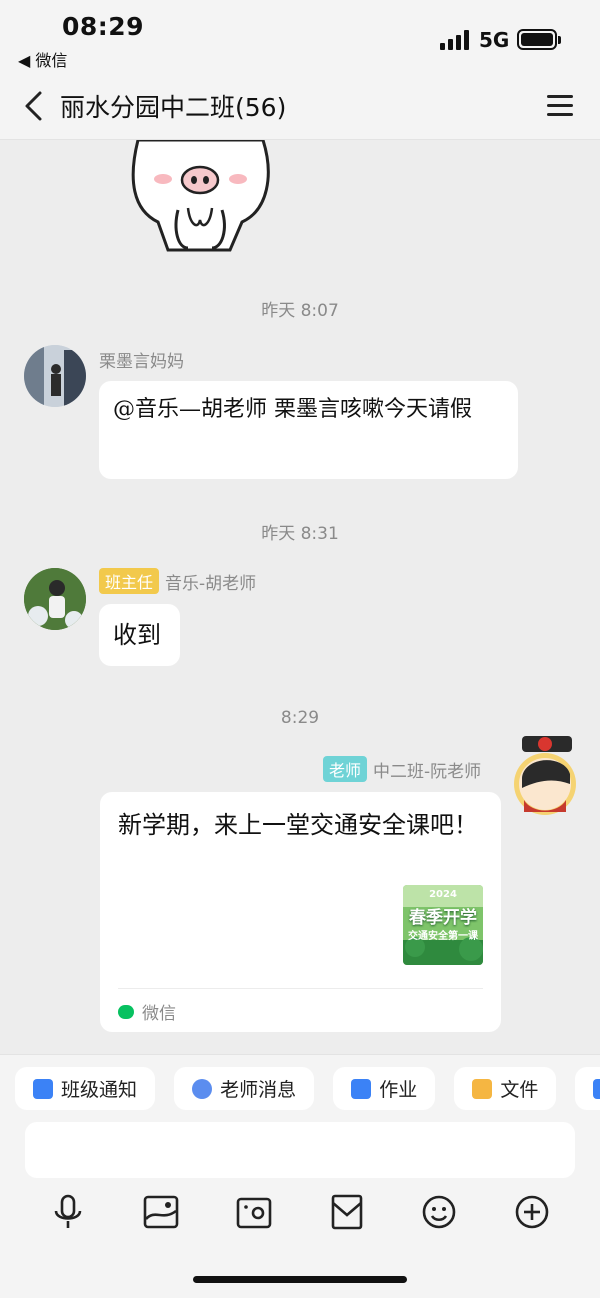 Image resolution: width=600 pixels, height=1298 pixels. Describe the element at coordinates (439, 1212) in the screenshot. I see `emoji-icon` at that location.